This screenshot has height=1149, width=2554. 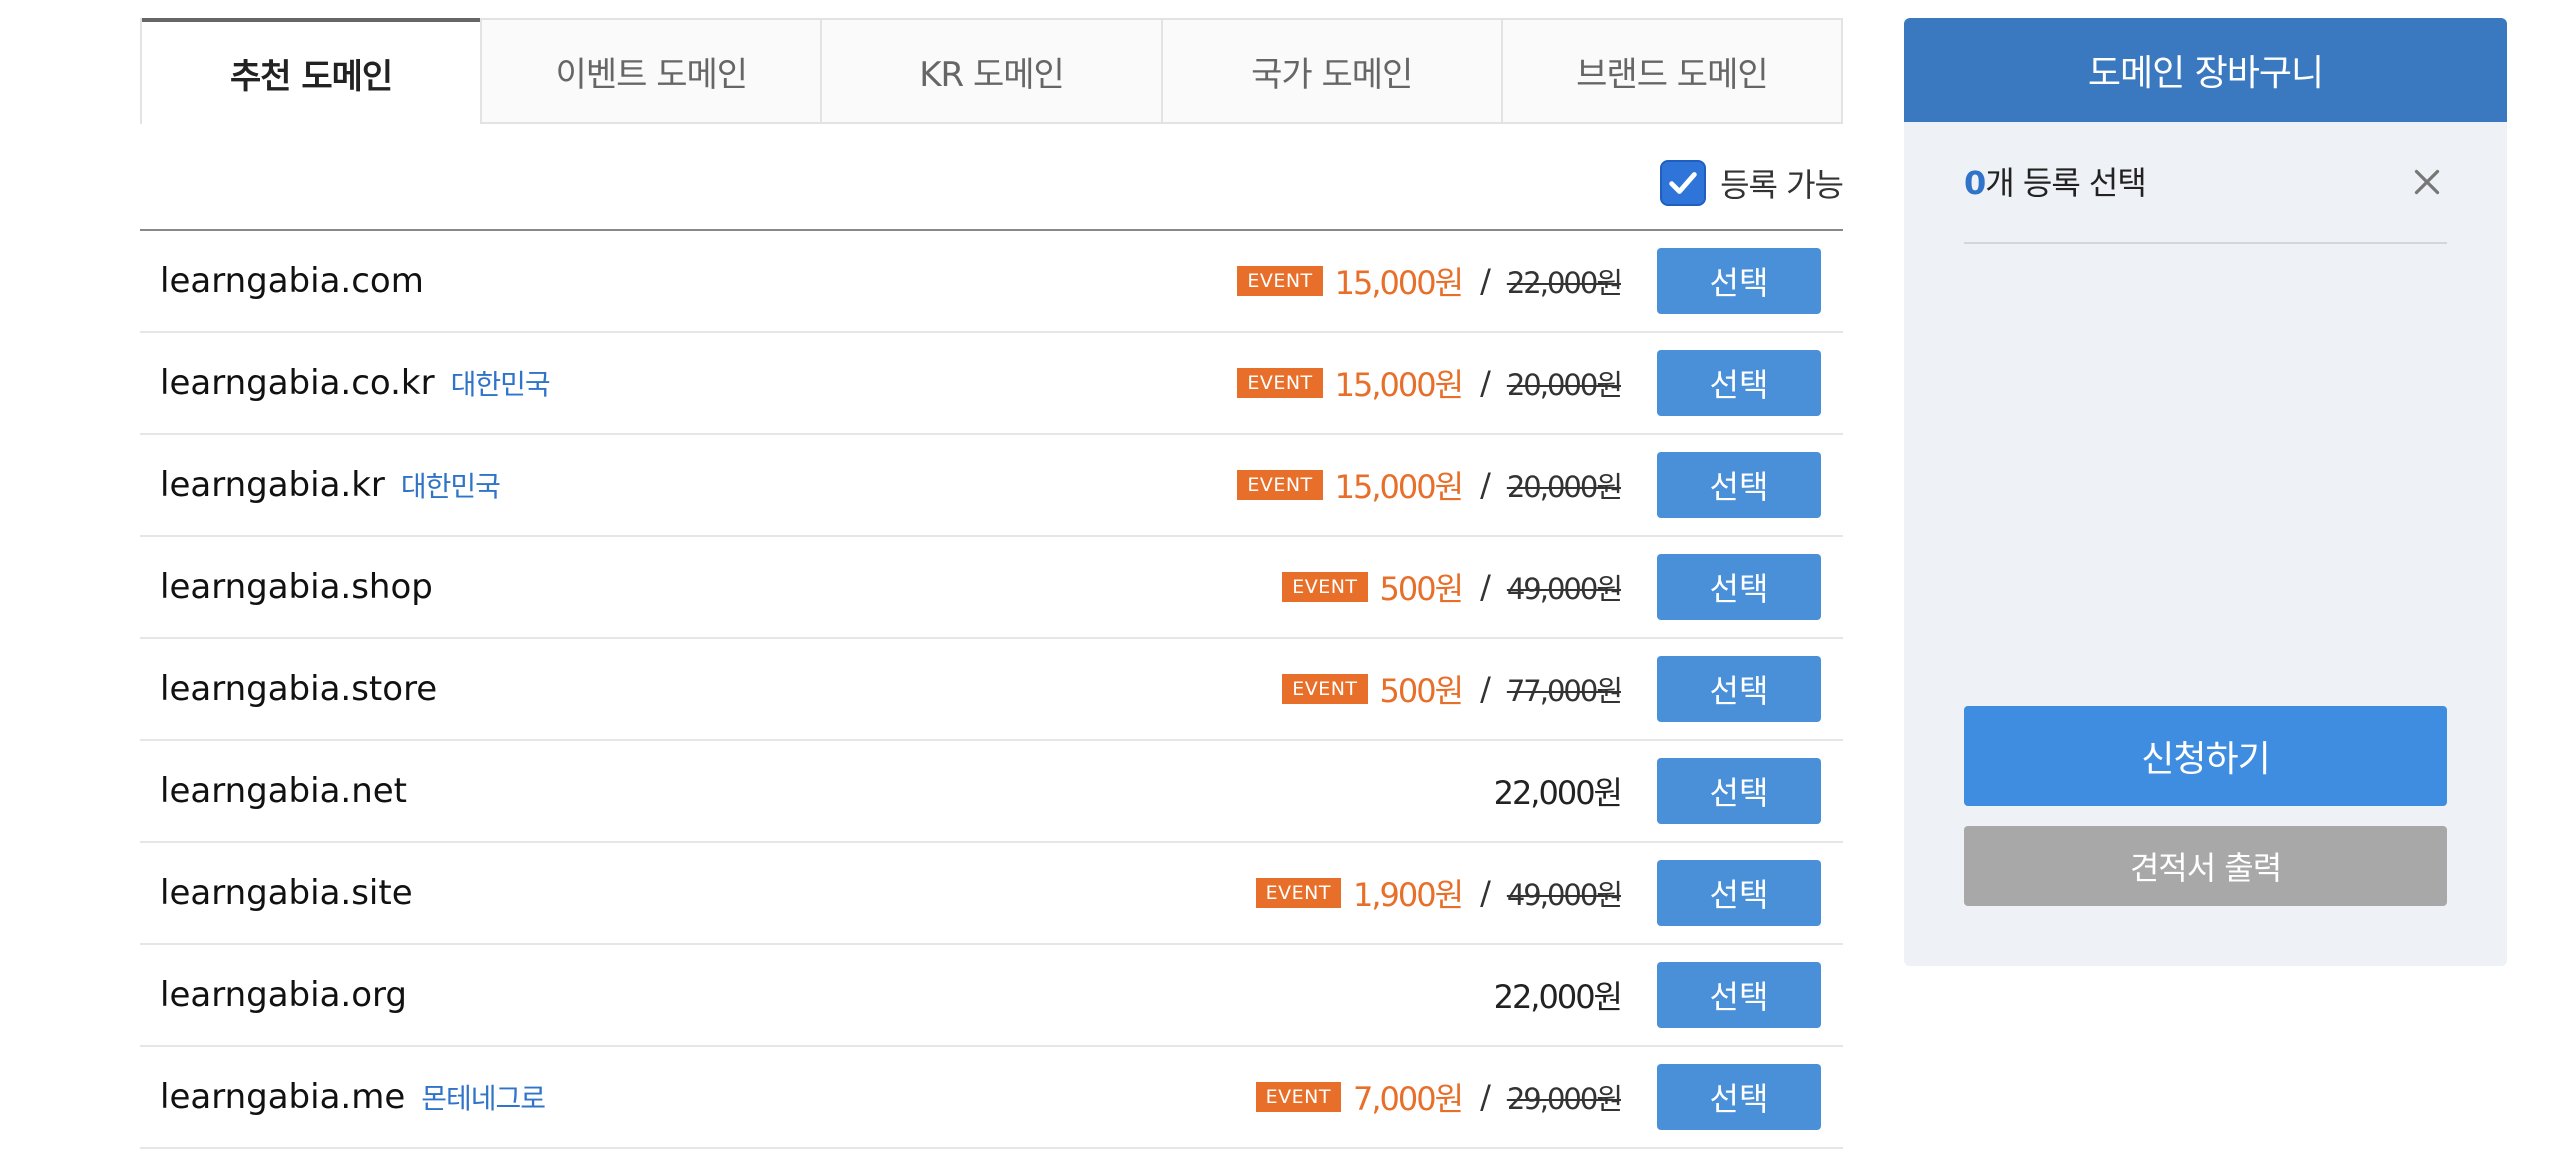 I want to click on domain-name-cell: learngabia.net, so click(x=283, y=791).